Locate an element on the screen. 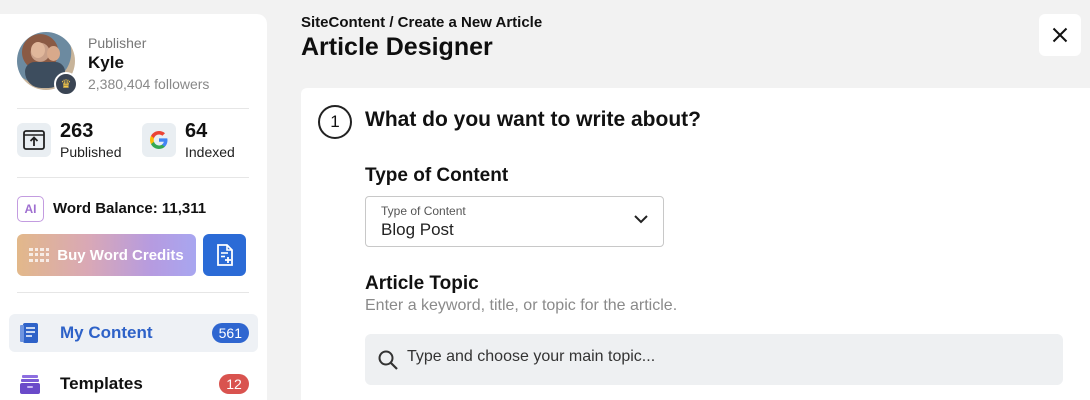 This screenshot has height=400, width=1090. published-label: Published is located at coordinates (91, 152).